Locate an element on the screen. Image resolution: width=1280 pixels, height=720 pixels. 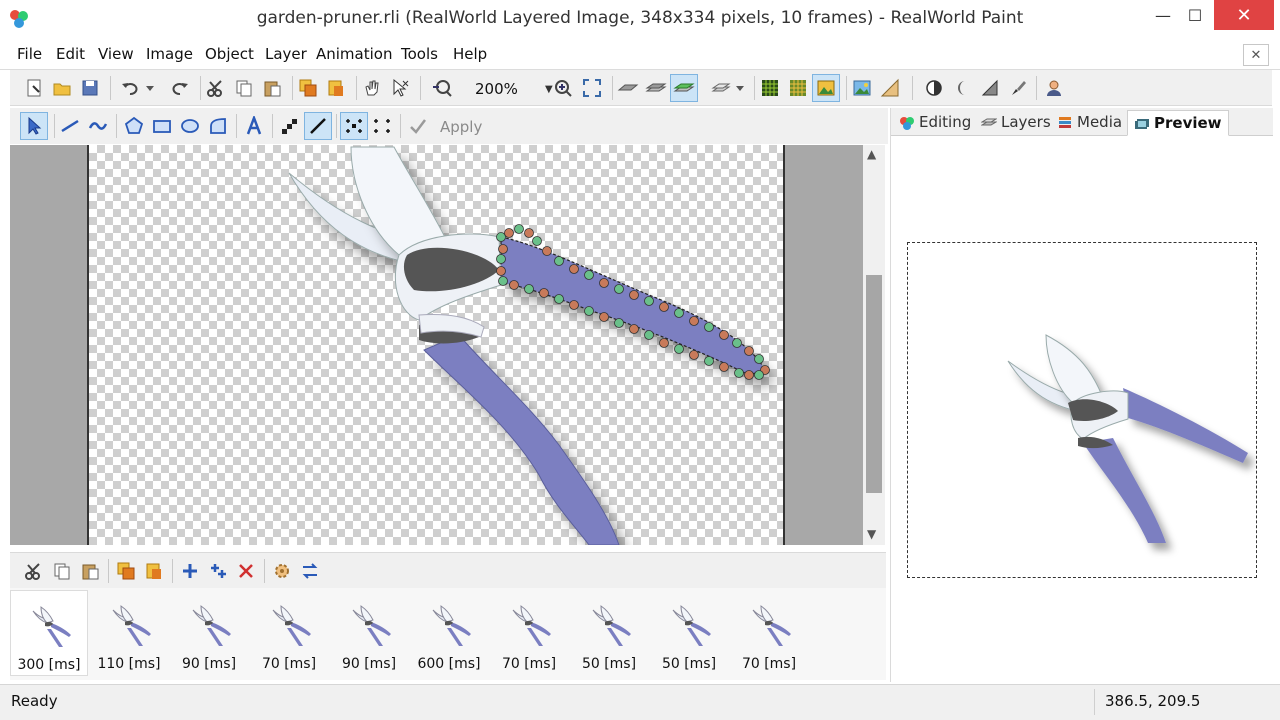
close-button: ✕ is located at coordinates (1244, 15).